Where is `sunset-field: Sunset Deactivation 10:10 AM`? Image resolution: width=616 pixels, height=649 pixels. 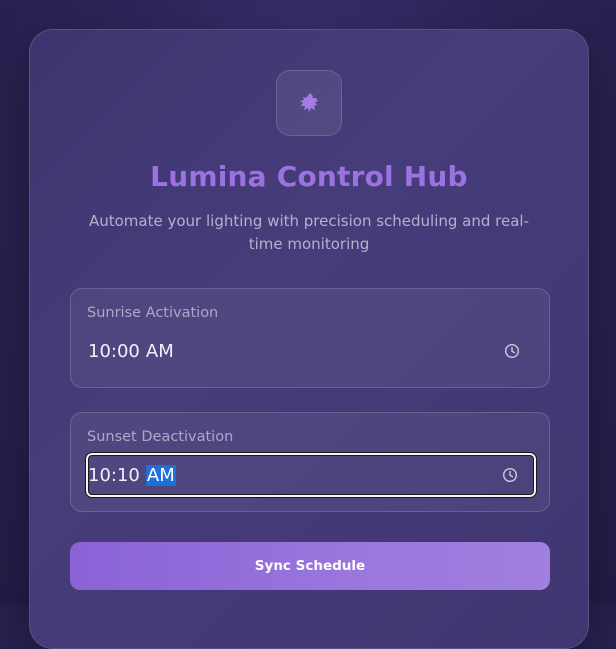
sunset-field: Sunset Deactivation 10:10 AM is located at coordinates (310, 462).